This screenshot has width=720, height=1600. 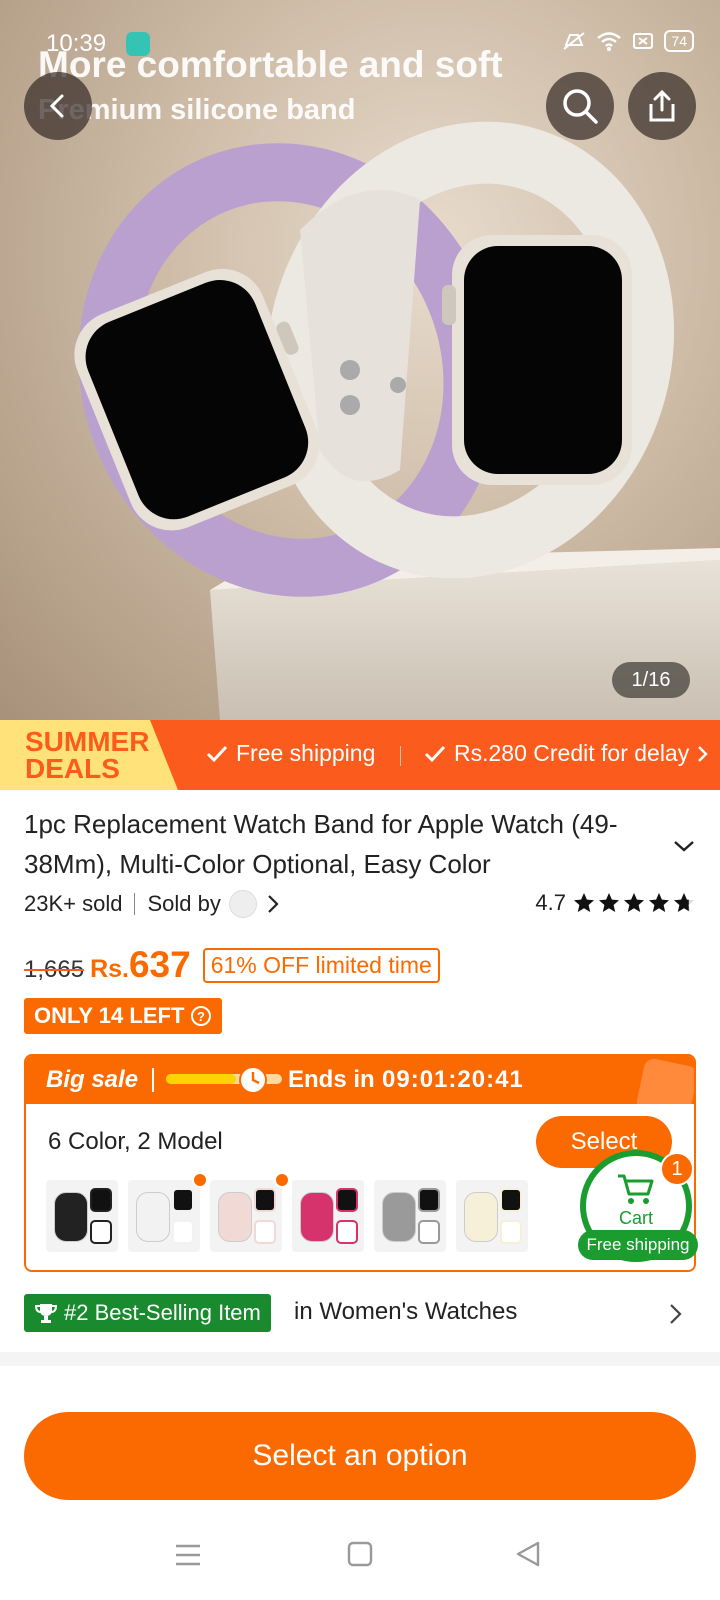 What do you see at coordinates (684, 846) in the screenshot?
I see `expand-title-chevron-down-icon` at bounding box center [684, 846].